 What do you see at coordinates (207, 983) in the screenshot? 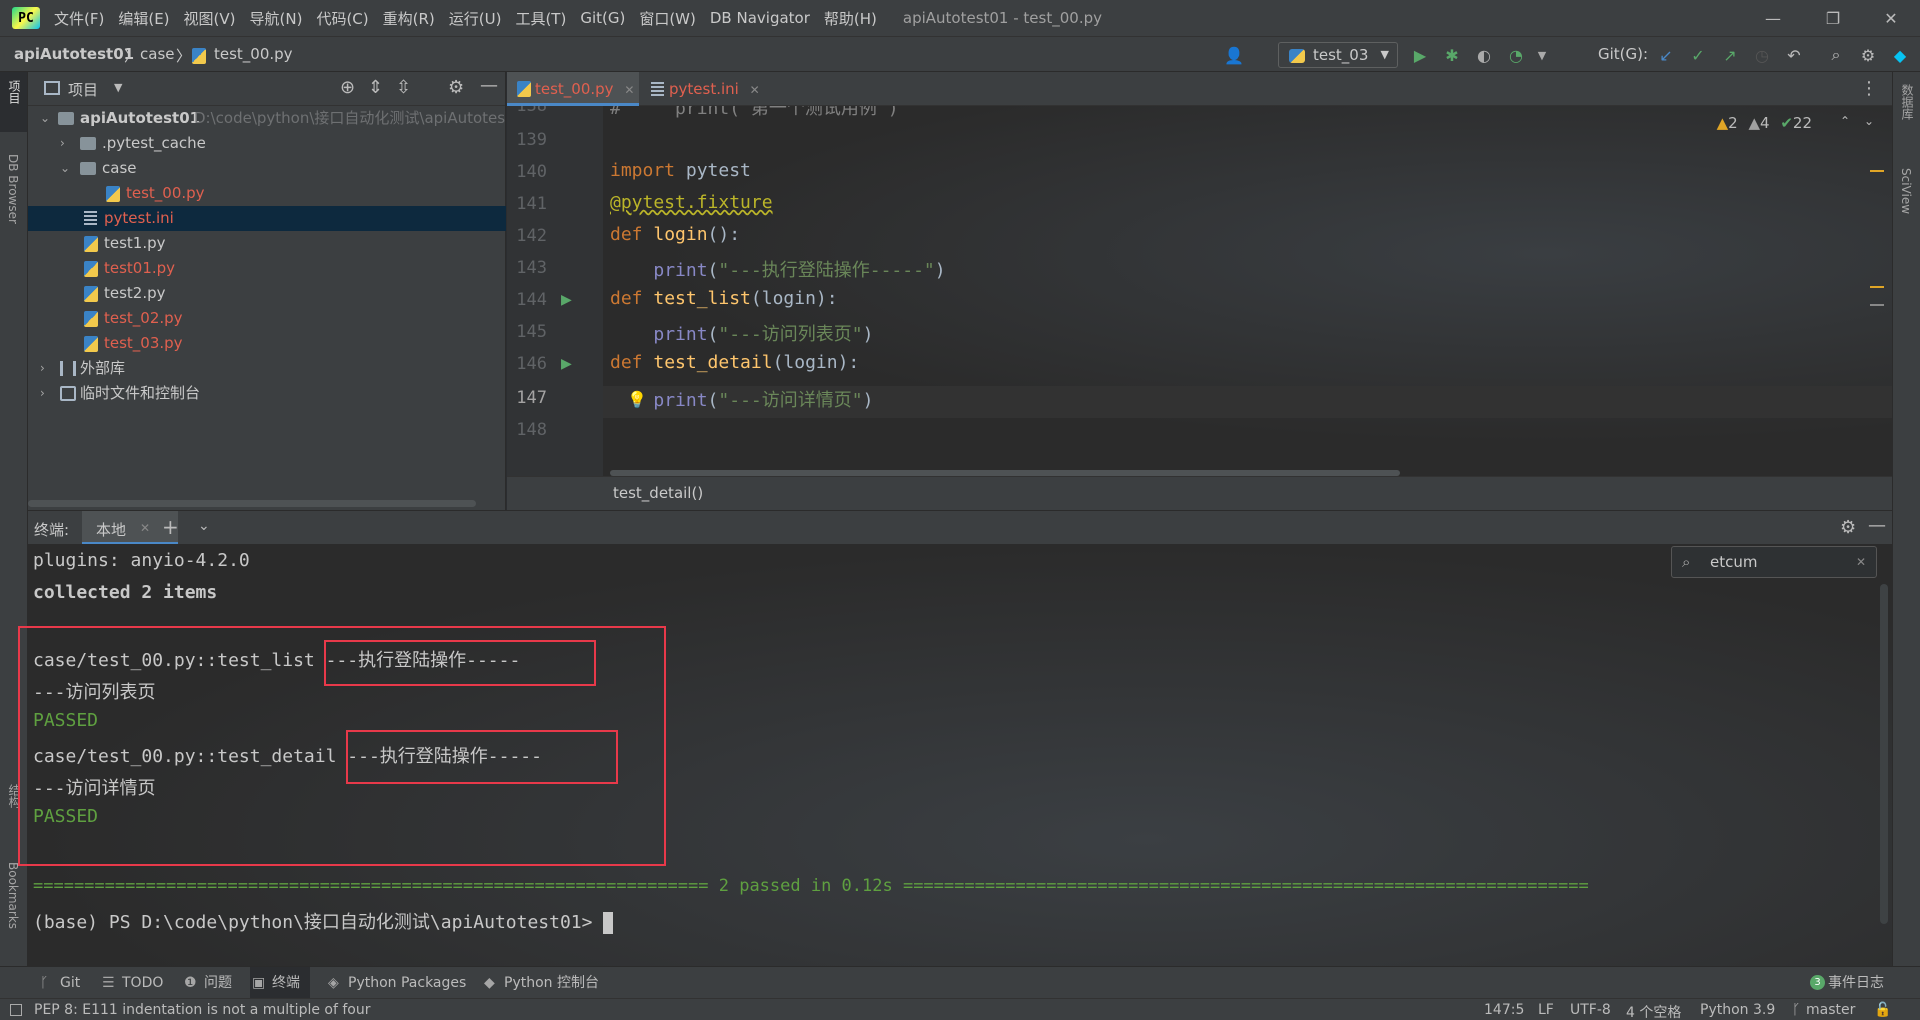
I see `tool-tab-problems: ❶ 问题` at bounding box center [207, 983].